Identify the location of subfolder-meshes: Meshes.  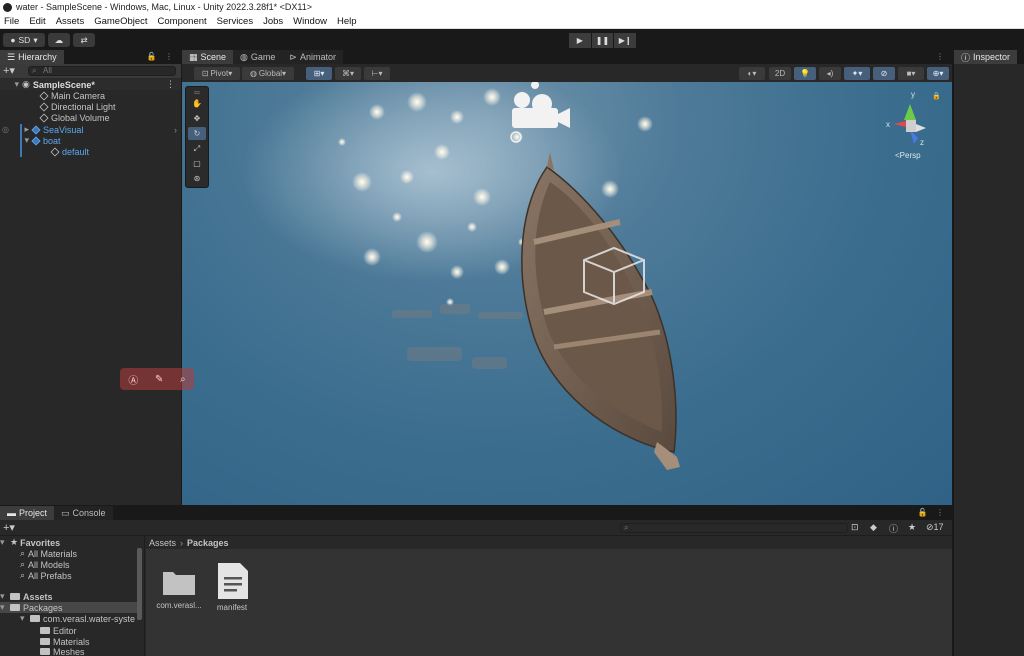
(70, 651).